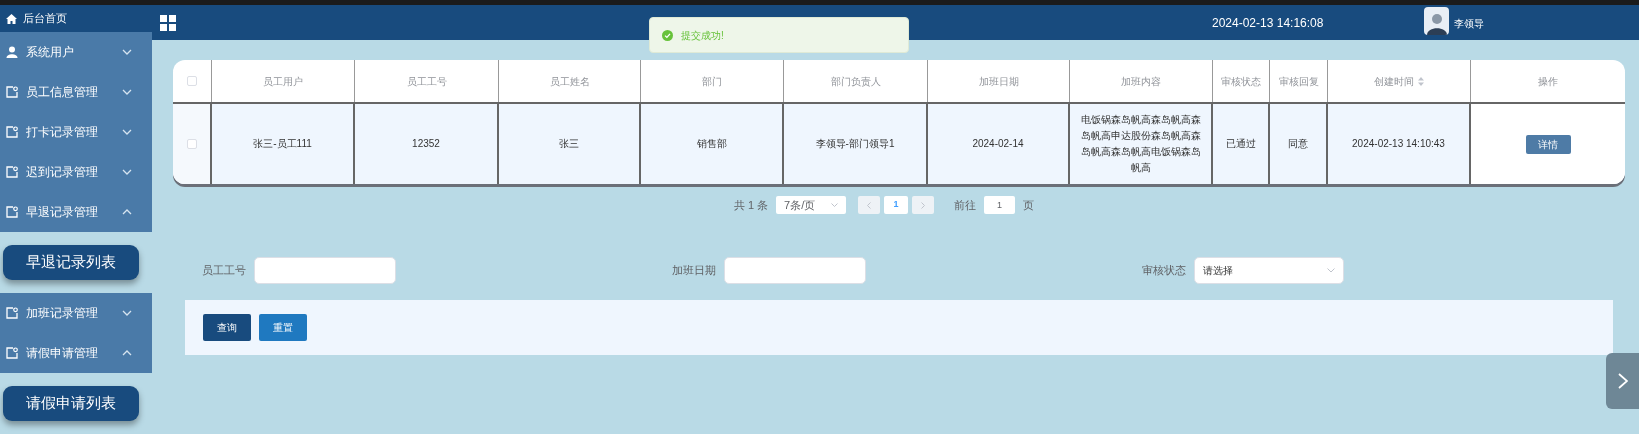  I want to click on submenu-item: 请假申请列表, so click(71, 403).